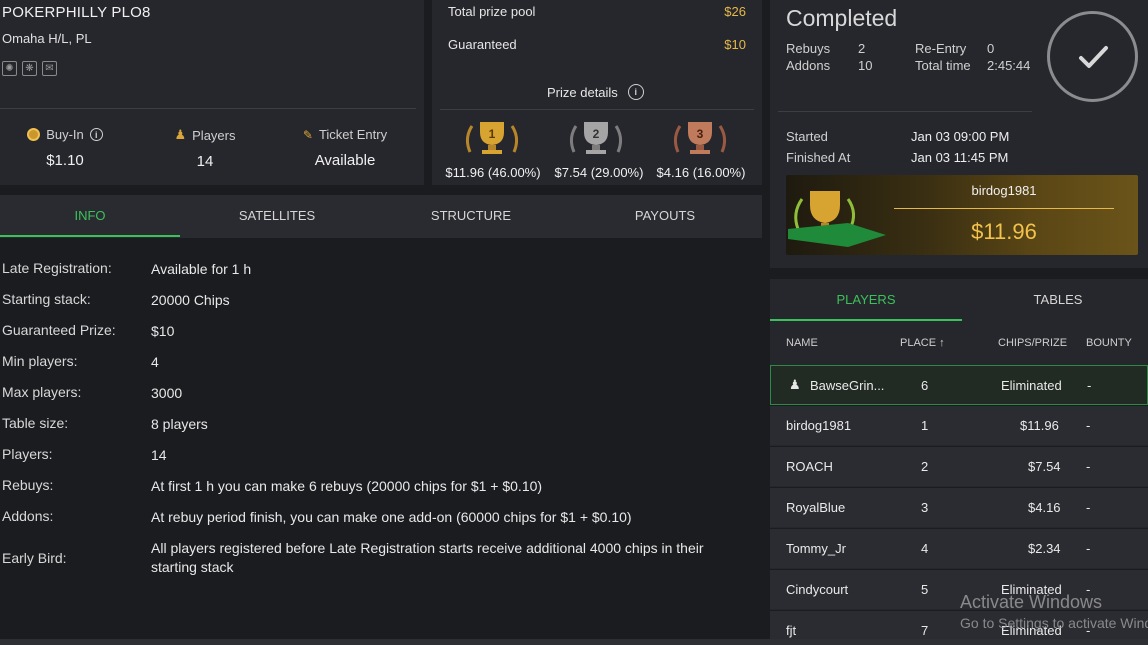 The width and height of the screenshot is (1148, 645). Describe the element at coordinates (1031, 602) in the screenshot. I see `watermark-title: Activate Windows` at that location.